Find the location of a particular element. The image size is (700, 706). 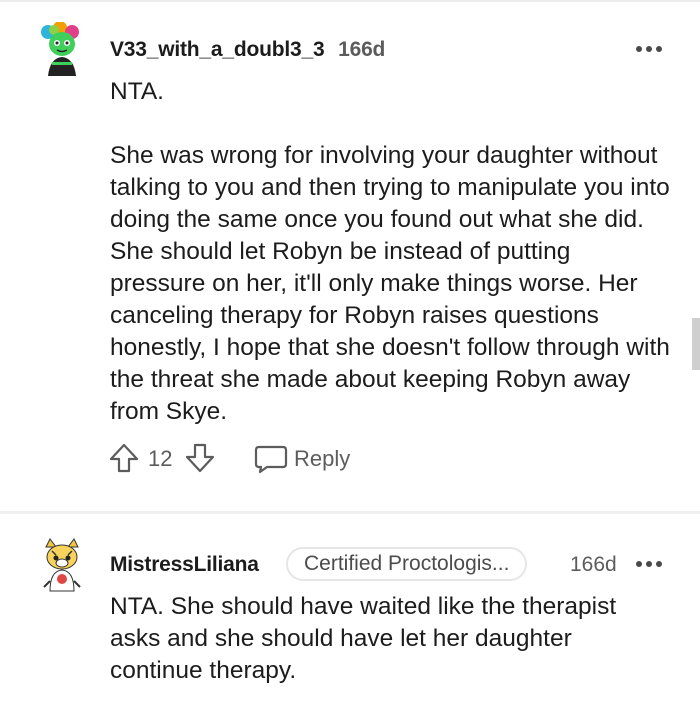

reply-icon is located at coordinates (271, 459).